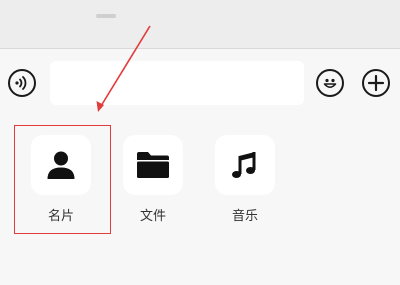  I want to click on person-silhouette-icon, so click(61, 165).